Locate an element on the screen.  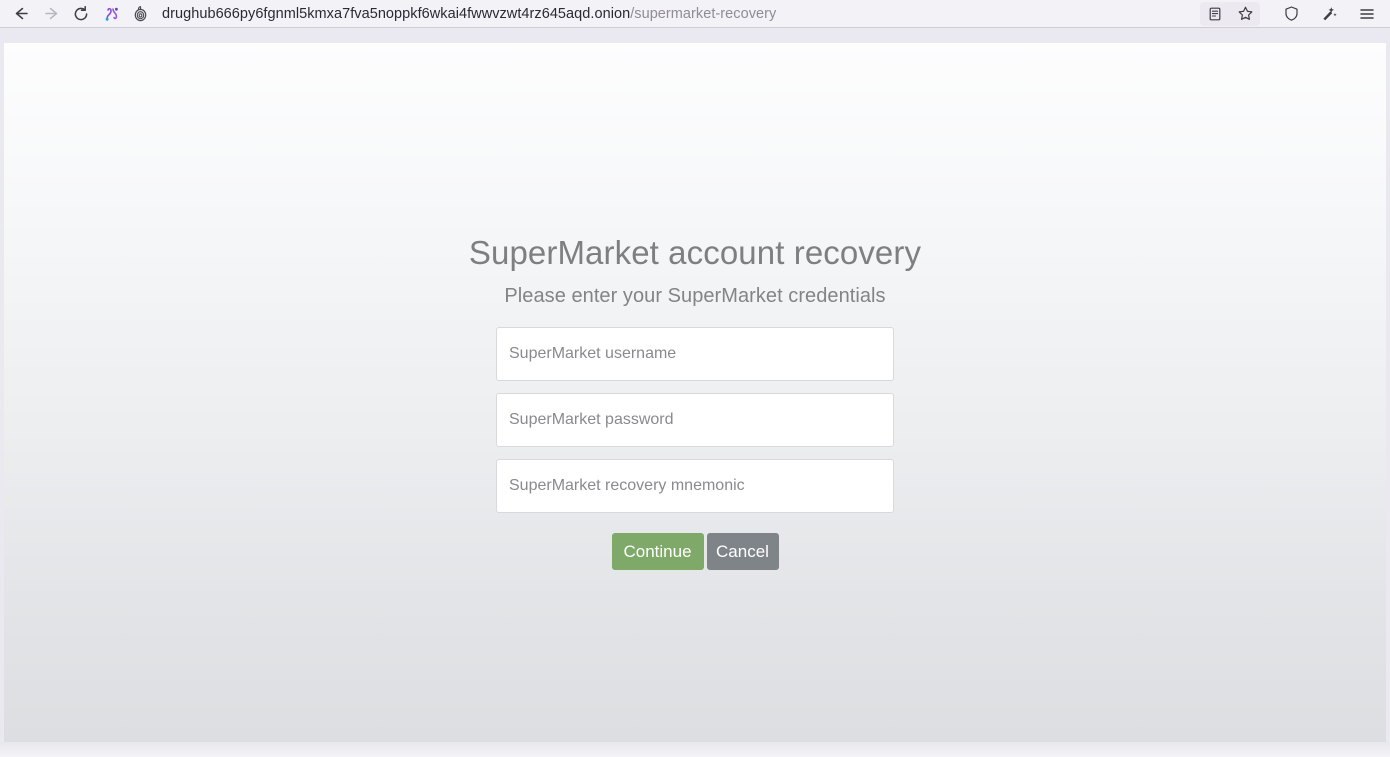
shield-icon is located at coordinates (1291, 14).